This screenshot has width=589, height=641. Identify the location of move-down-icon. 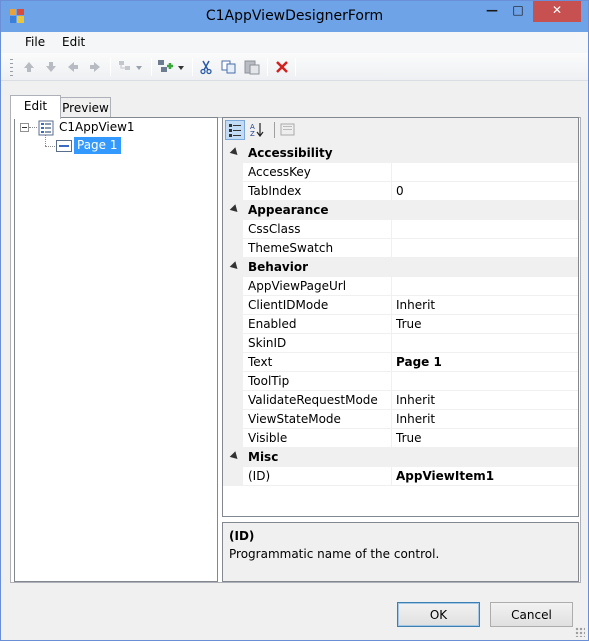
(51, 67).